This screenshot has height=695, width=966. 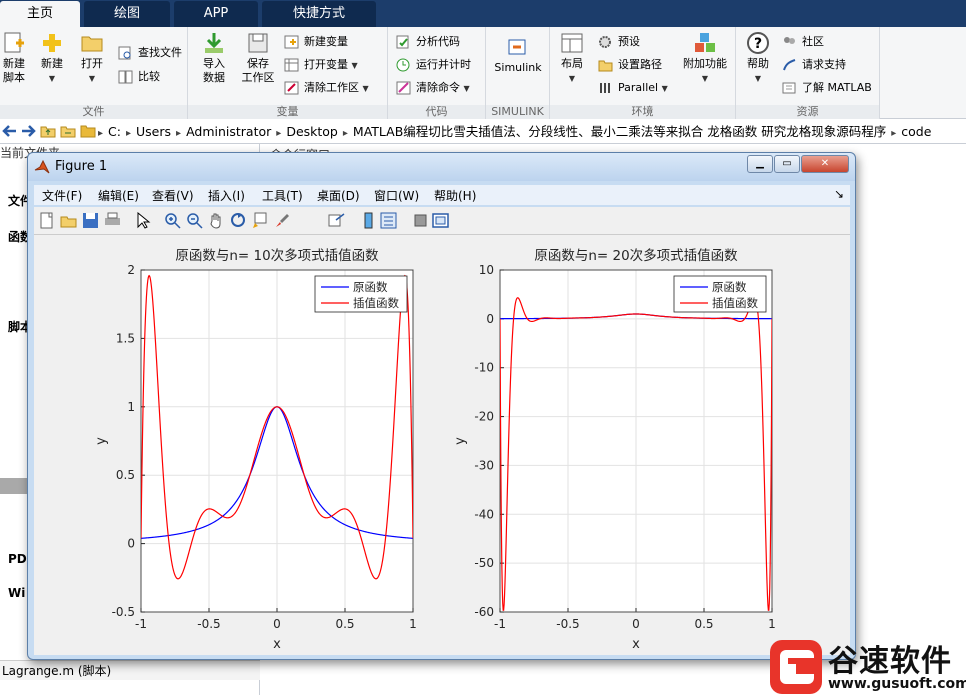 I want to click on addons-icon, so click(x=705, y=42).